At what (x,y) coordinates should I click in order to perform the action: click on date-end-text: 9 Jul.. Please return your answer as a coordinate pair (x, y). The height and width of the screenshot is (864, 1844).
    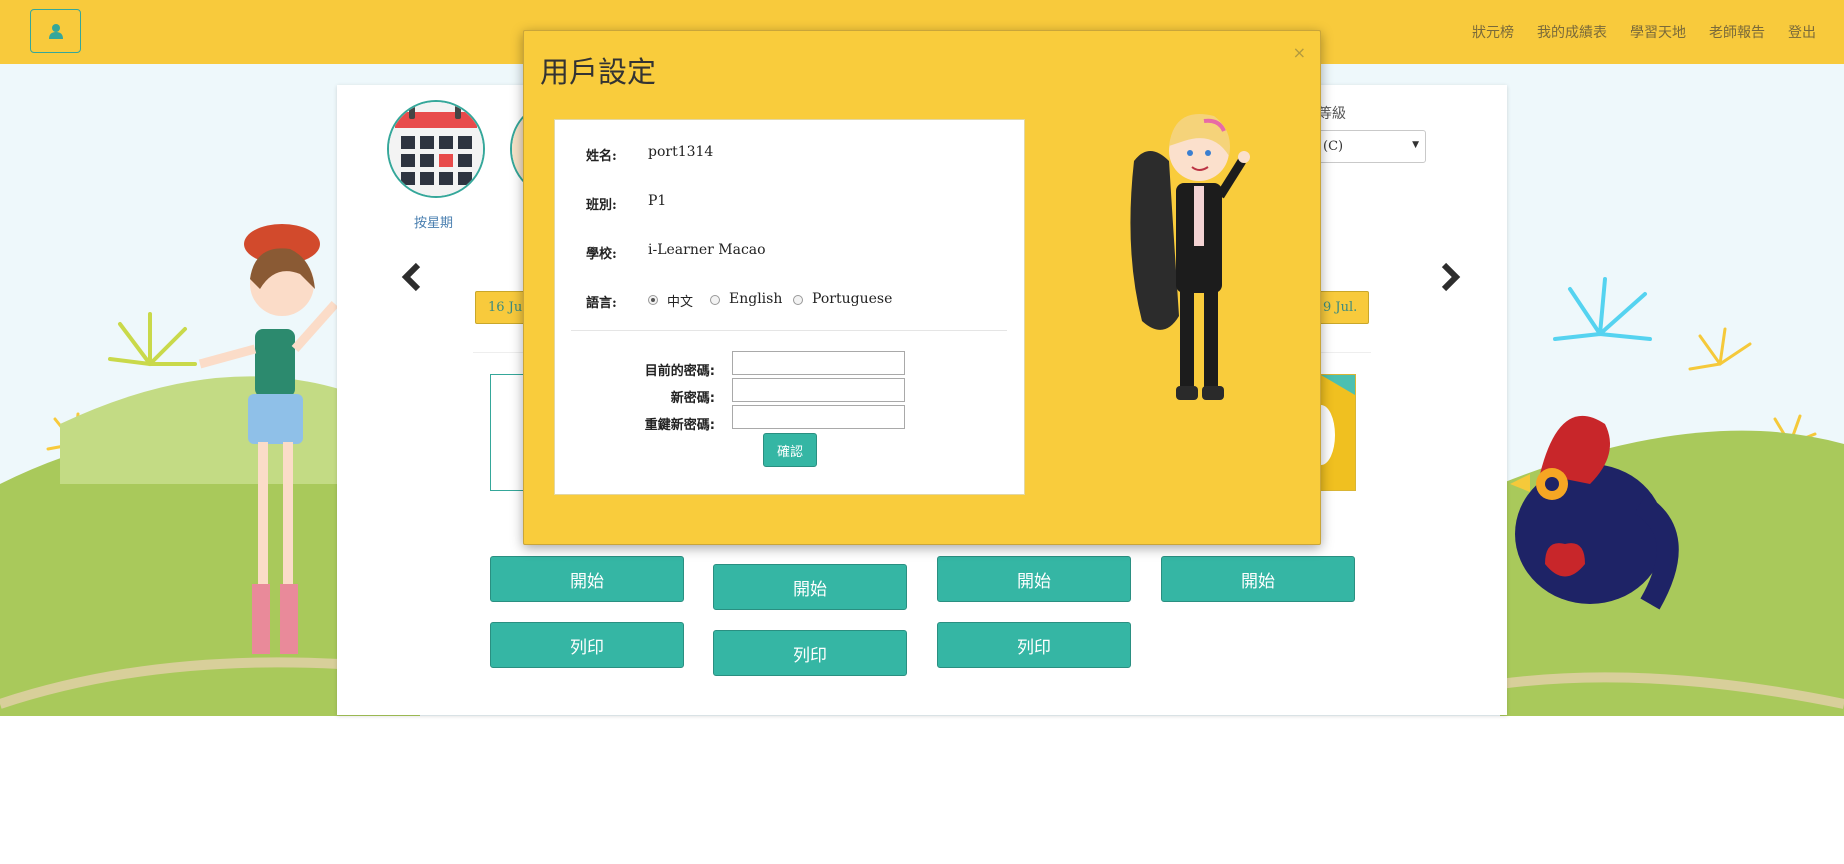
    Looking at the image, I should click on (1340, 307).